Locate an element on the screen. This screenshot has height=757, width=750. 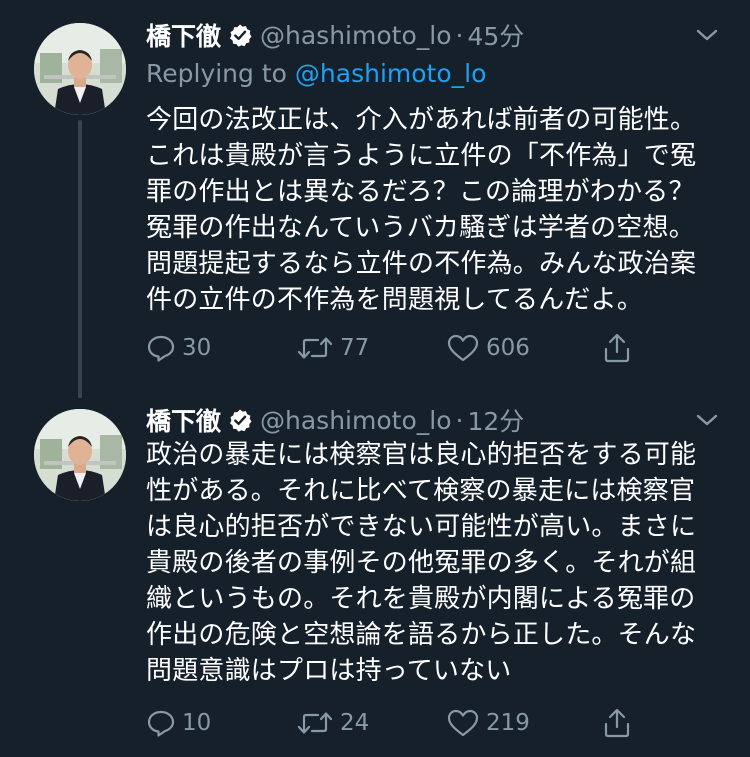
tweet-text-line: これは貴殿が言うように立件の「不作為」で冤 is located at coordinates (421, 156).